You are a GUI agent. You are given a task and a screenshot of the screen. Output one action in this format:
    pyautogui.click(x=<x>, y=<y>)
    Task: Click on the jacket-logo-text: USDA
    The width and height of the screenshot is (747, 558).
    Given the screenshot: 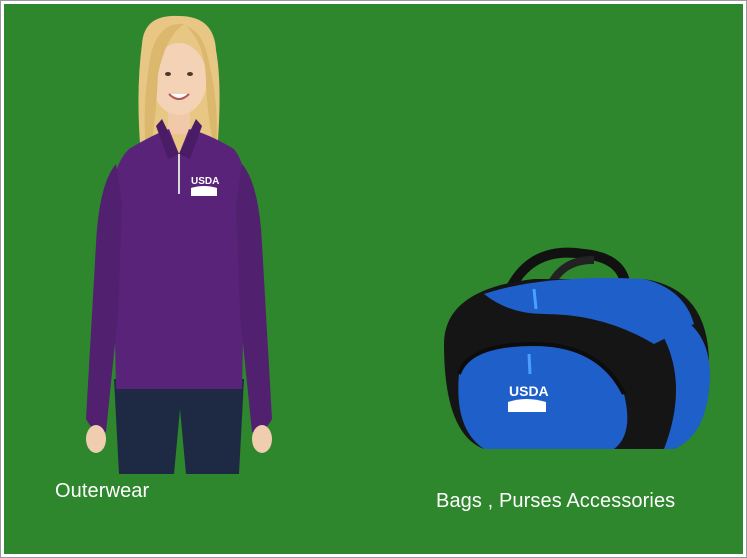 What is the action you would take?
    pyautogui.click(x=205, y=181)
    